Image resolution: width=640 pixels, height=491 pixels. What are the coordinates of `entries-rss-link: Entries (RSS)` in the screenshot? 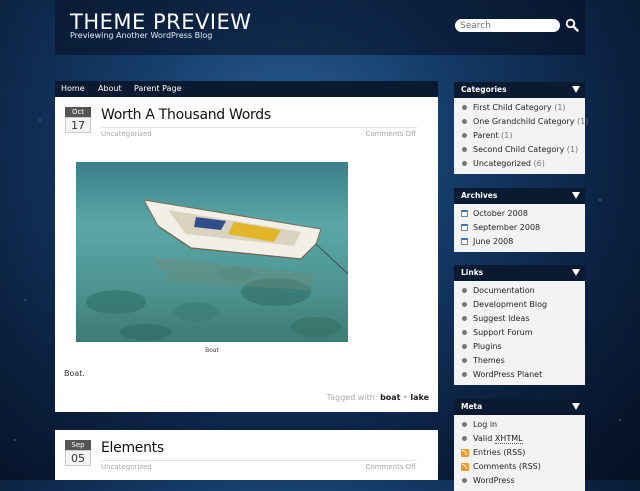 It's located at (499, 452).